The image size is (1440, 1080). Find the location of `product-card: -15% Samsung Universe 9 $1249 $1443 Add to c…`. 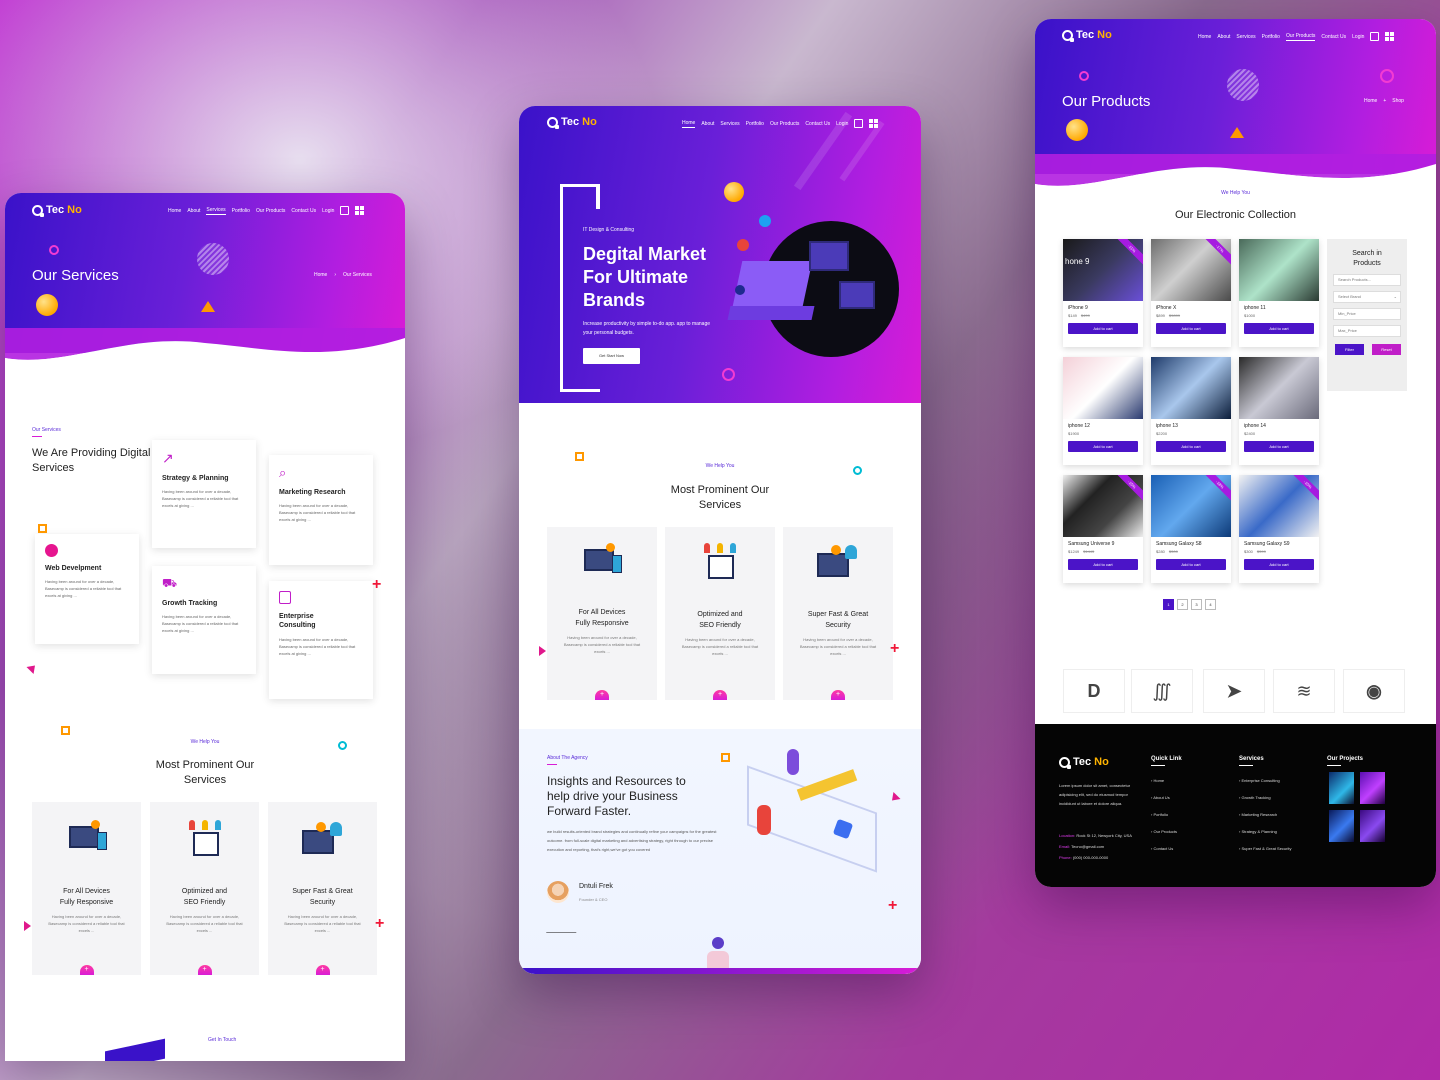

product-card: -15% Samsung Universe 9 $1249 $1443 Add to c… is located at coordinates (1103, 529).